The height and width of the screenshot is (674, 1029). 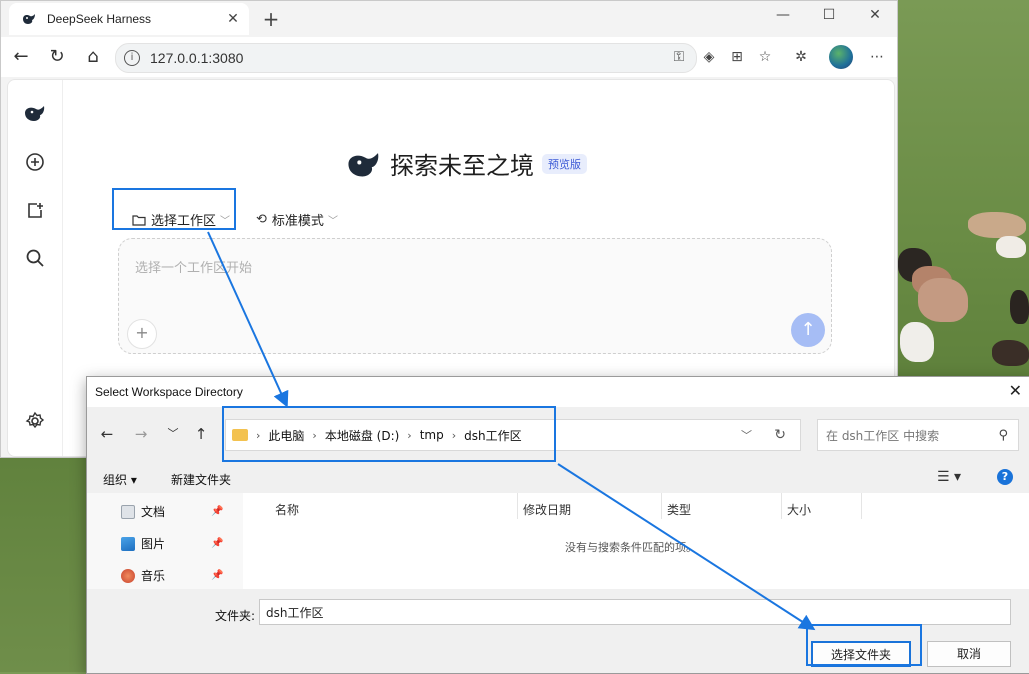 I want to click on up-folder-icon: ↑, so click(x=201, y=434).